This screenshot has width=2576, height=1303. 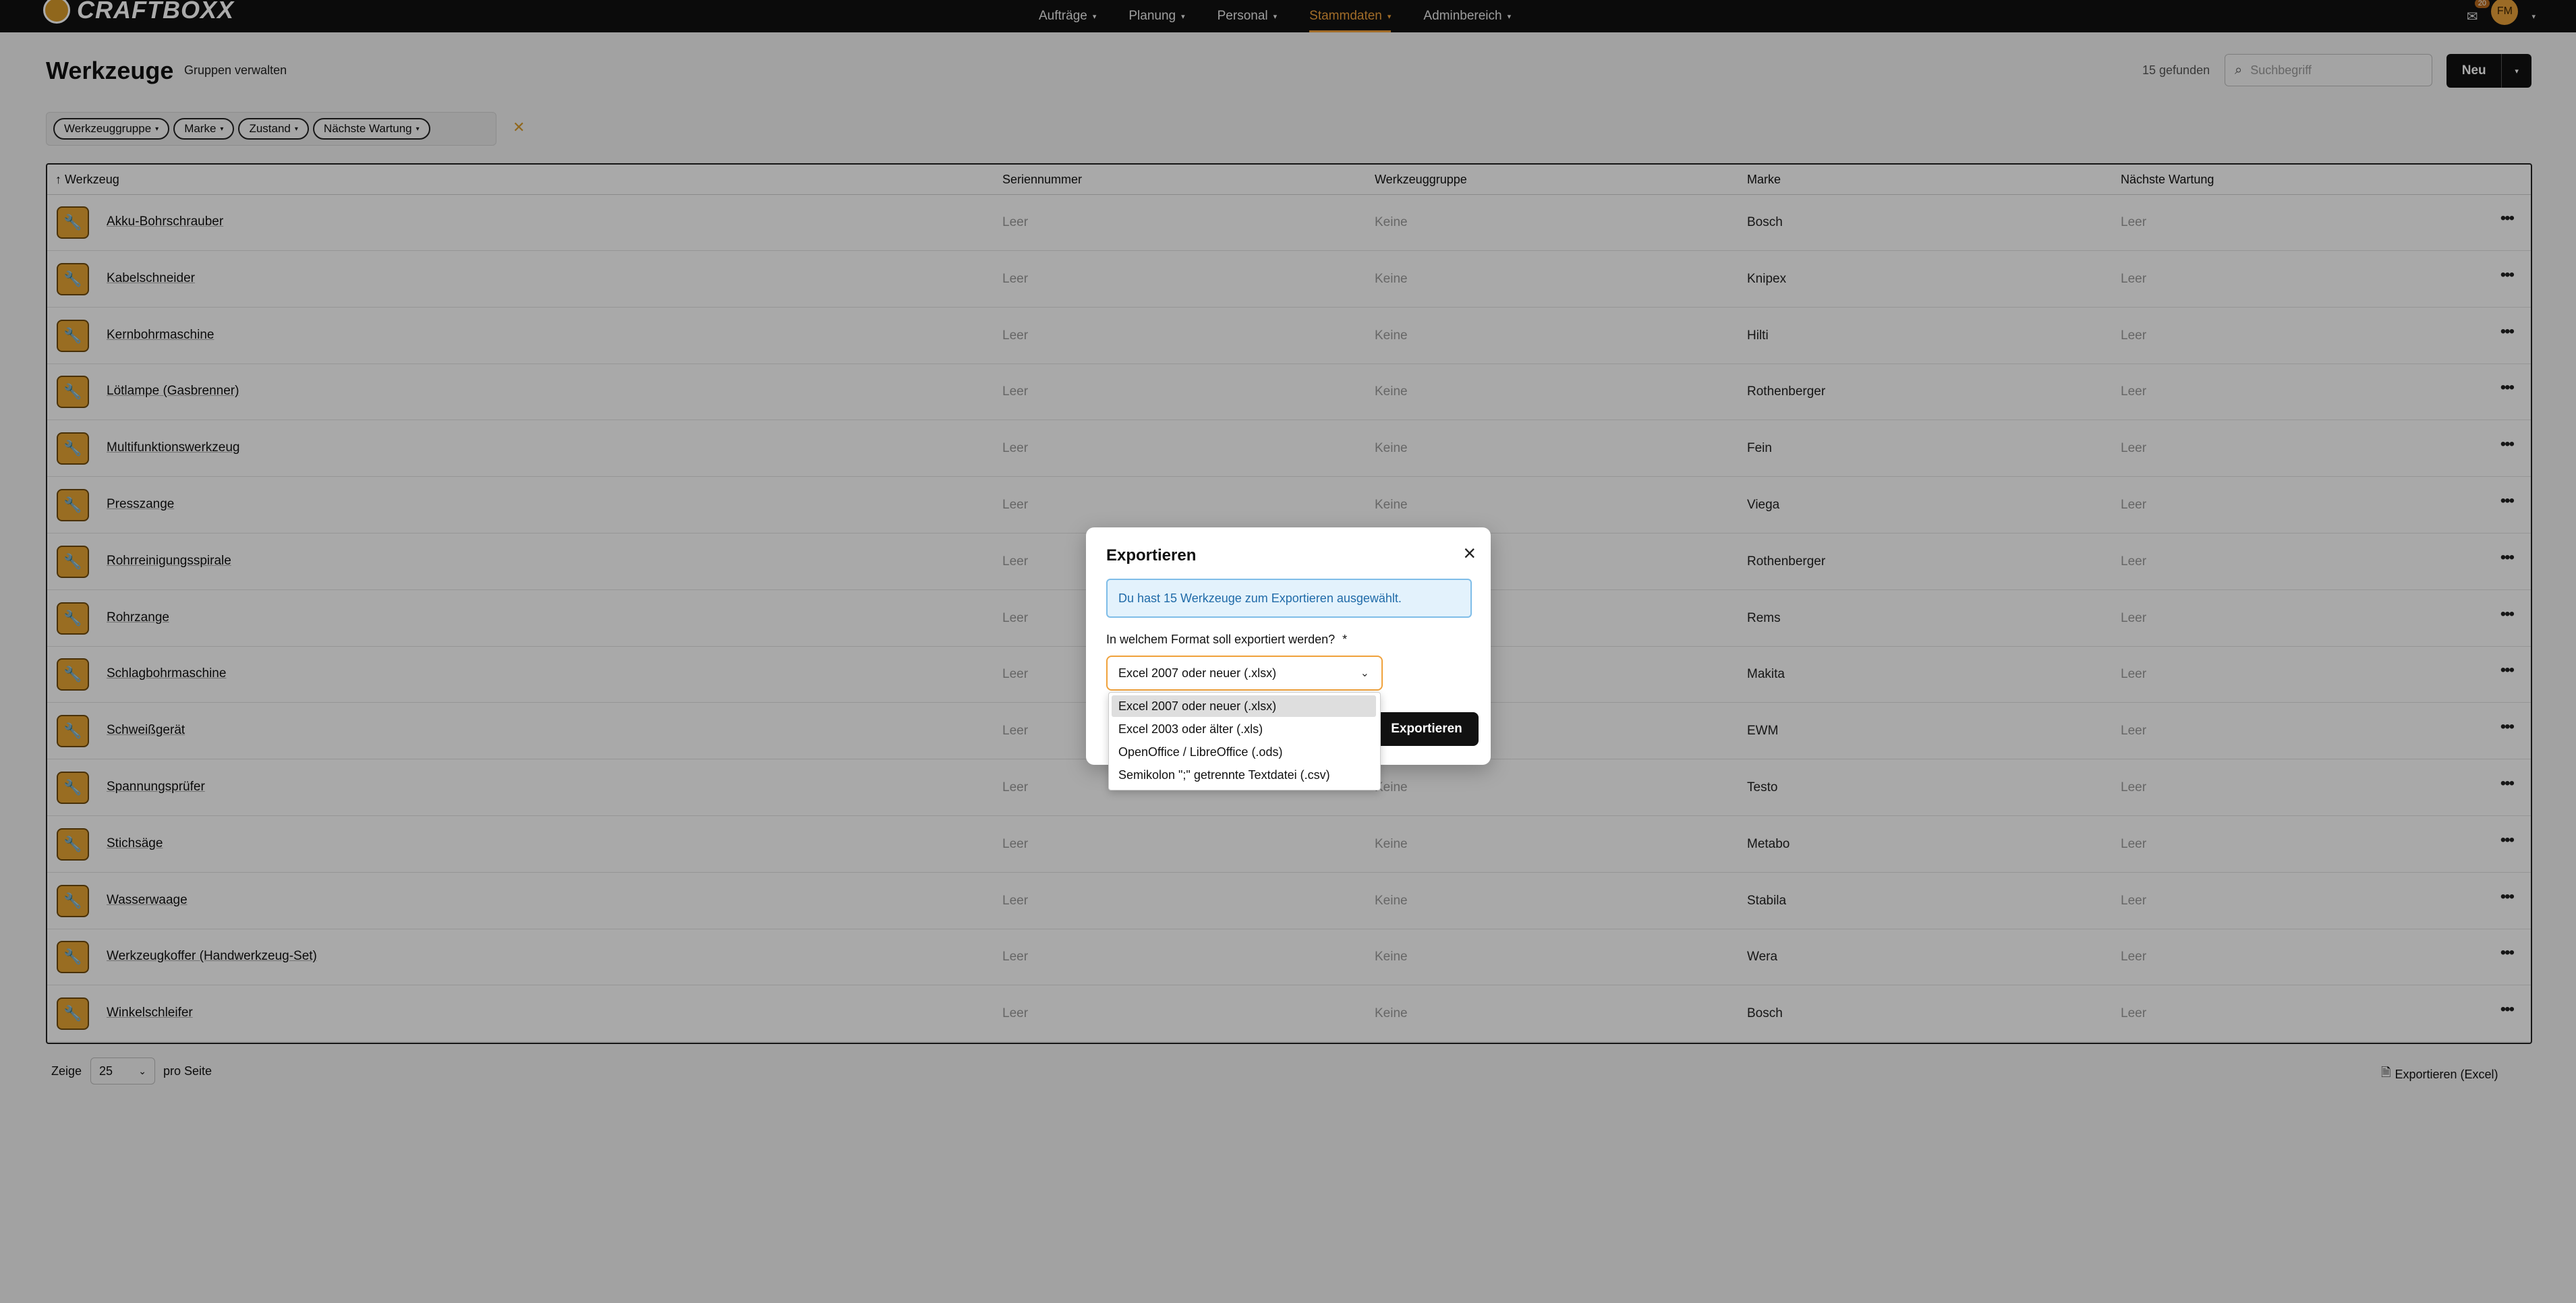 I want to click on format-option-xls: Excel 2003 oder älter (.xls), so click(x=1244, y=729).